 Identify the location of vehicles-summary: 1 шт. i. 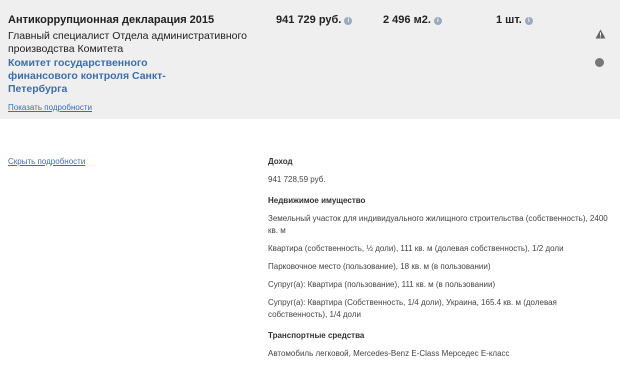
(514, 20).